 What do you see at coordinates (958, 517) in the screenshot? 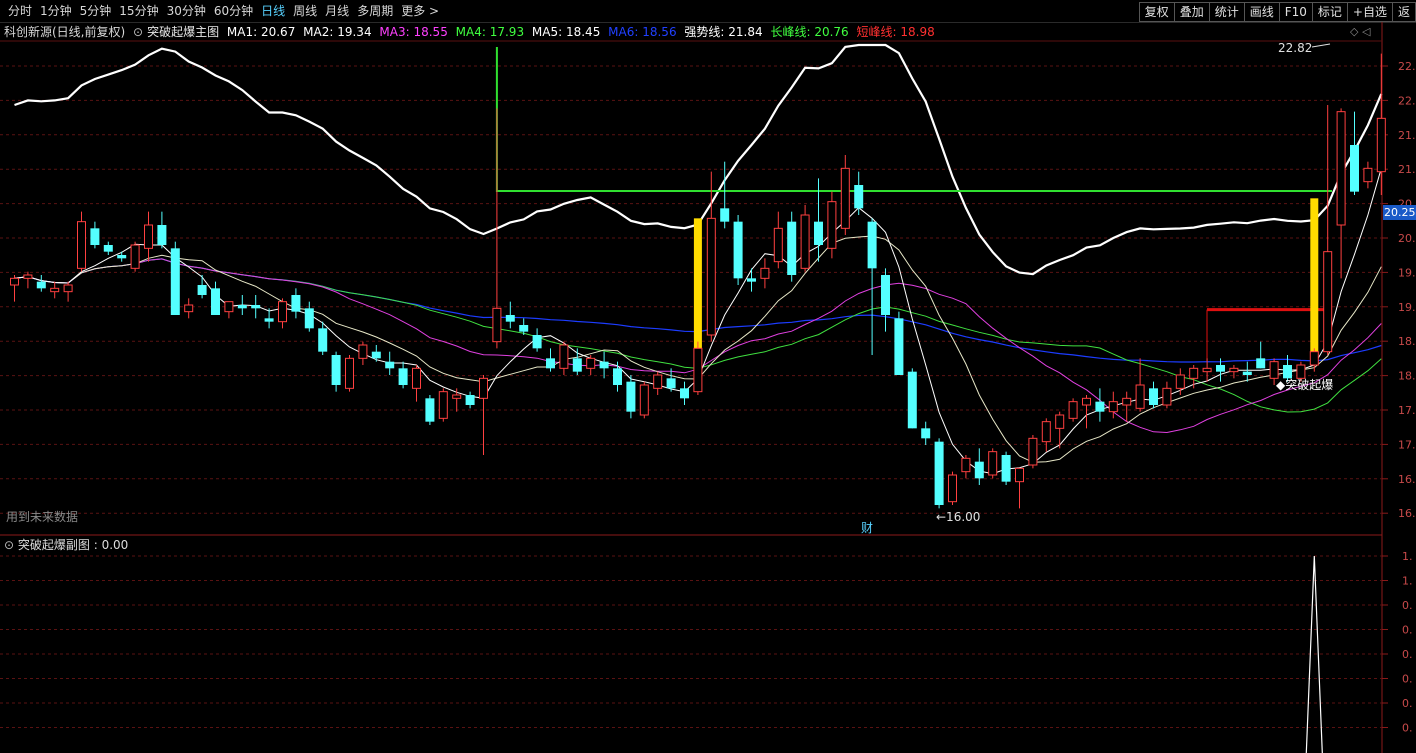
I see `low-price-label: ←16.00` at bounding box center [958, 517].